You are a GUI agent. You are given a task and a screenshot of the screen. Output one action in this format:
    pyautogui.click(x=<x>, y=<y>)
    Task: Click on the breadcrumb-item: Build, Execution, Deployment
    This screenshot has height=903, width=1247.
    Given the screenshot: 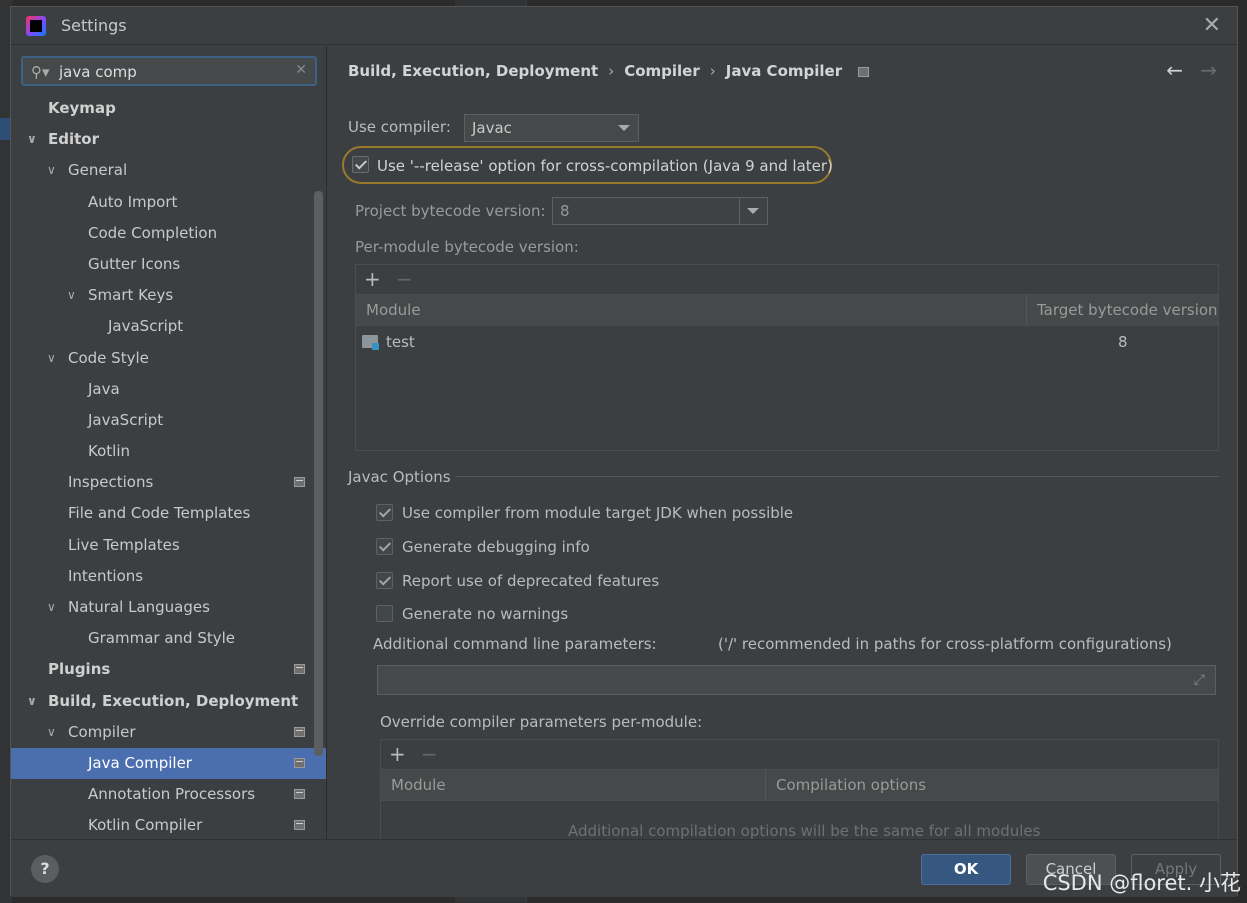 What is the action you would take?
    pyautogui.click(x=473, y=71)
    